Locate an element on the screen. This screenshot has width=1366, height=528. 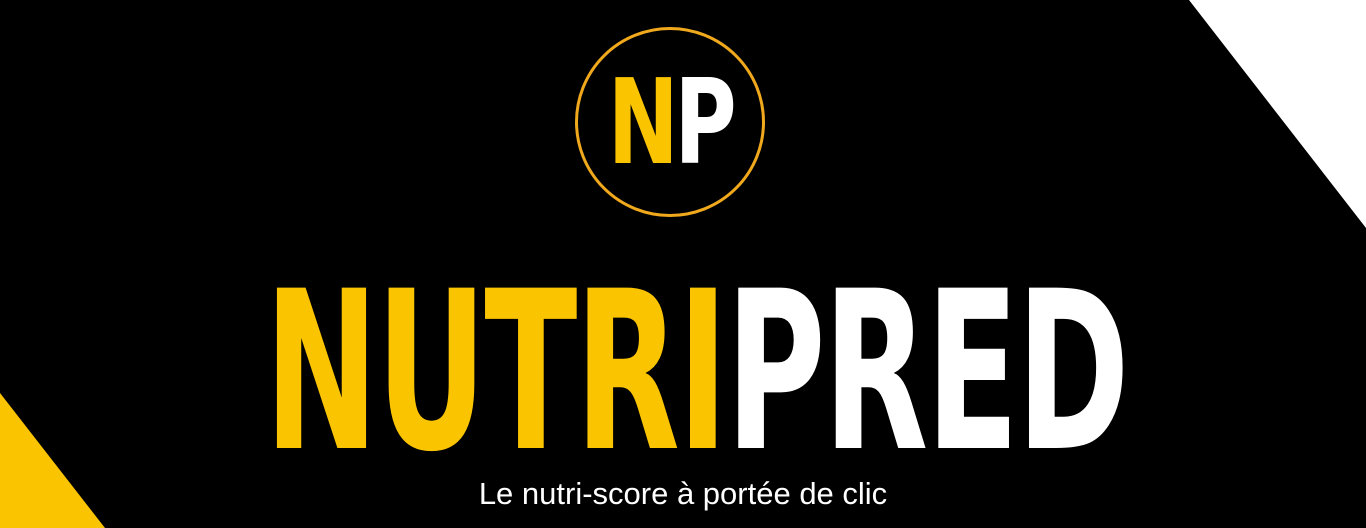
logo-letter-p: P is located at coordinates (705, 122).